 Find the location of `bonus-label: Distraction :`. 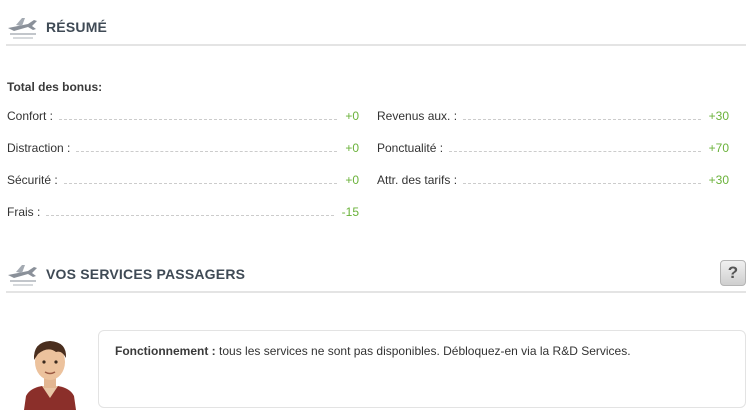

bonus-label: Distraction : is located at coordinates (39, 148).